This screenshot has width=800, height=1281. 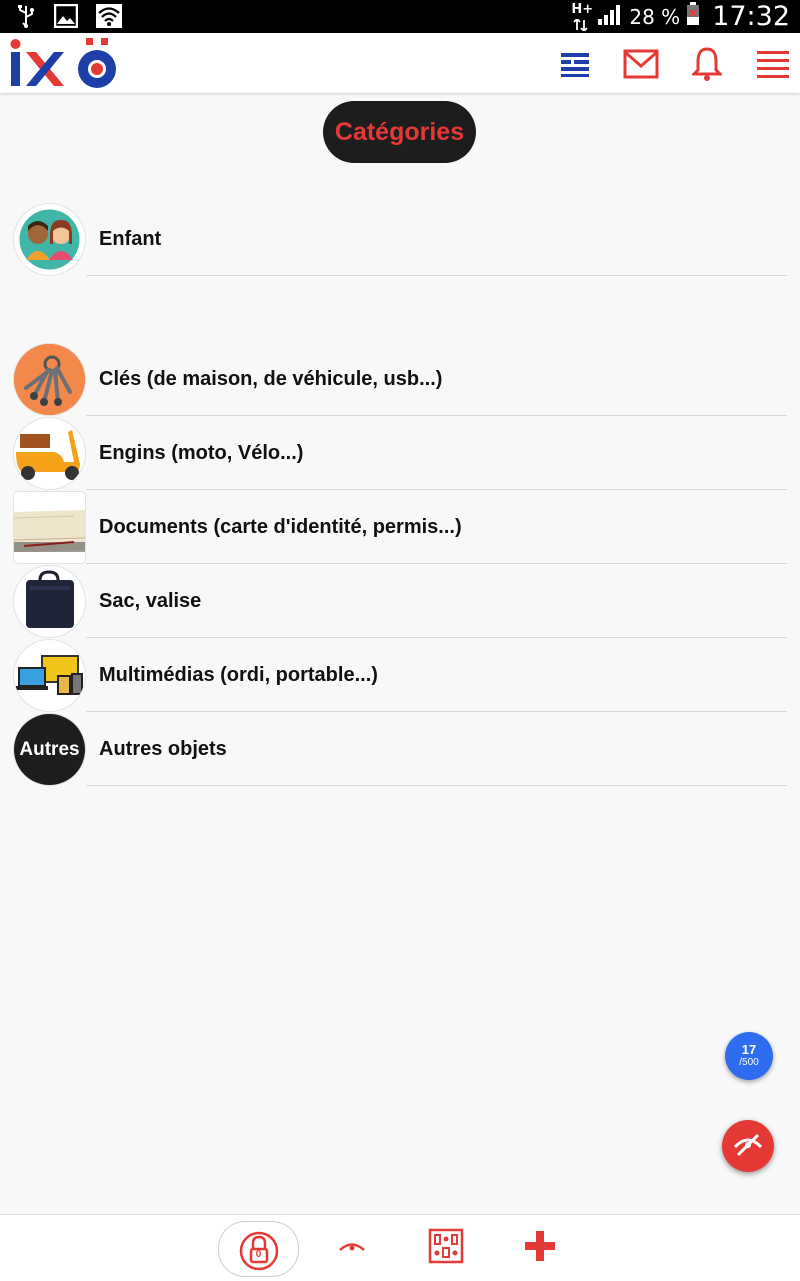 I want to click on hide-view-button, so click(x=748, y=1146).